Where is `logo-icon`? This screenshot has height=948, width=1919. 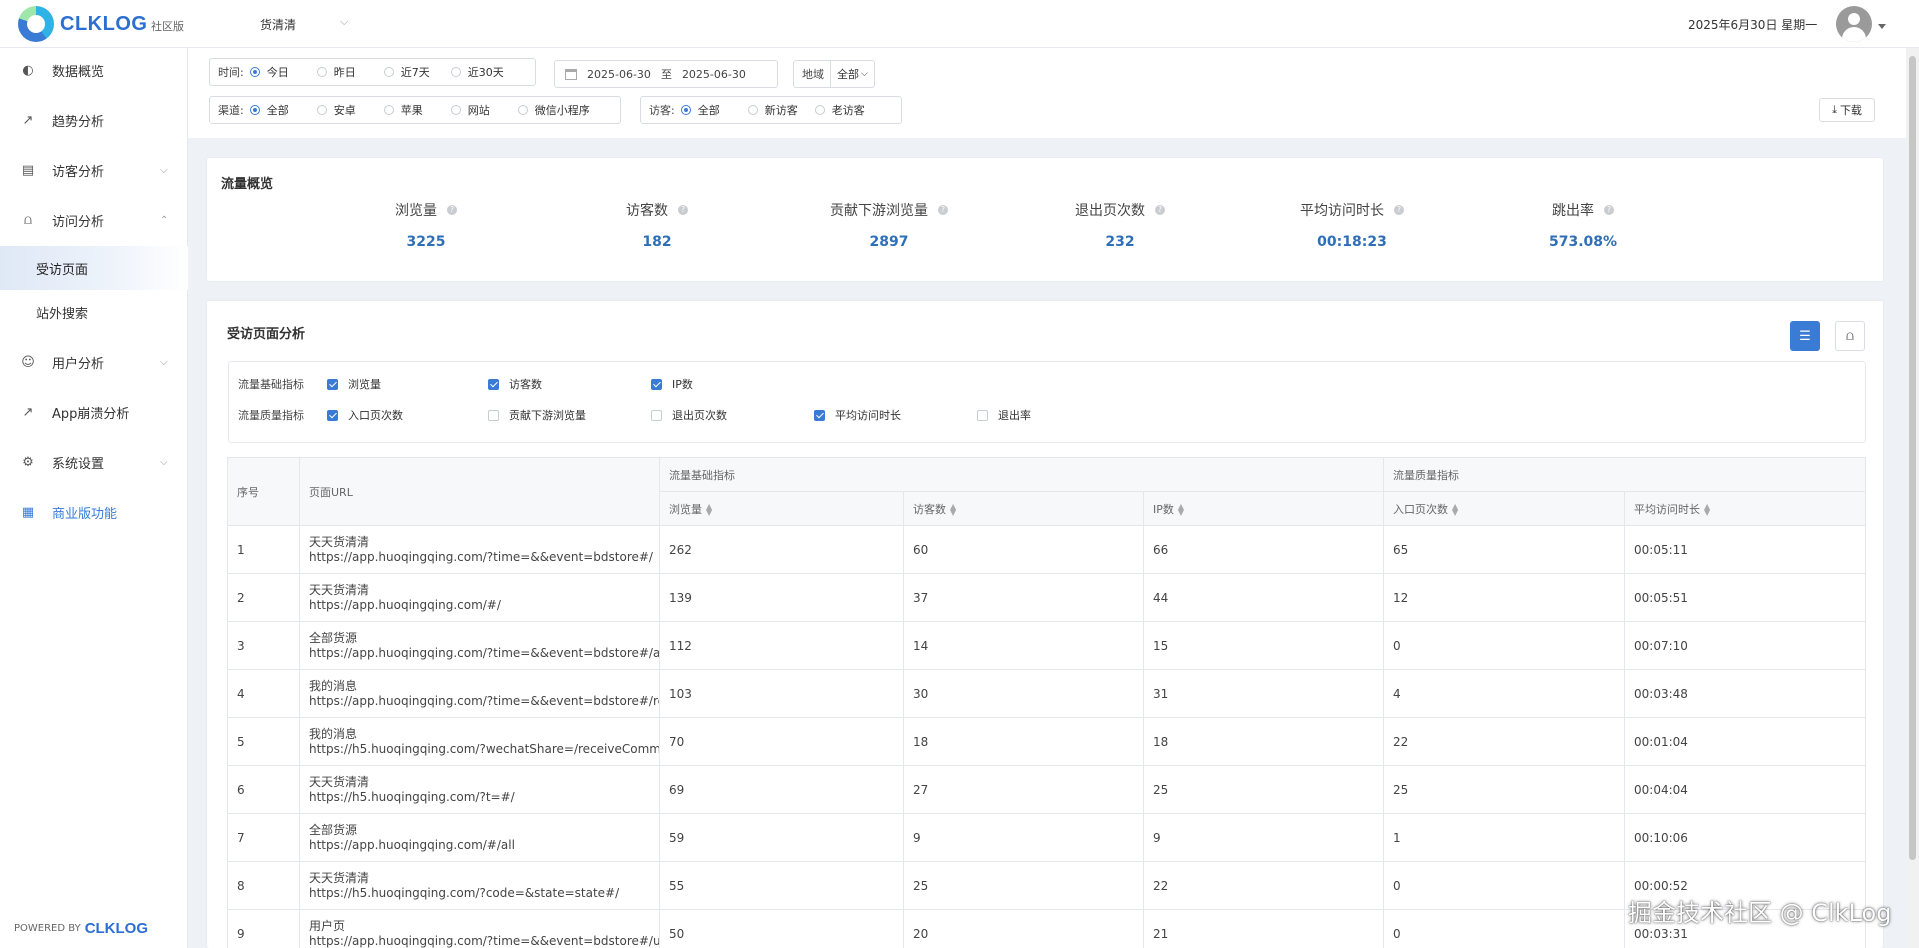
logo-icon is located at coordinates (36, 24).